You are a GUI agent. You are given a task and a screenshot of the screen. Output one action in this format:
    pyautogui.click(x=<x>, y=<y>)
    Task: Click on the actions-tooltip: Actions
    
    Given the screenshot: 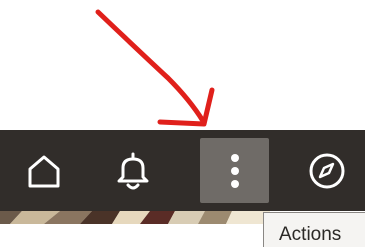 What is the action you would take?
    pyautogui.click(x=314, y=229)
    